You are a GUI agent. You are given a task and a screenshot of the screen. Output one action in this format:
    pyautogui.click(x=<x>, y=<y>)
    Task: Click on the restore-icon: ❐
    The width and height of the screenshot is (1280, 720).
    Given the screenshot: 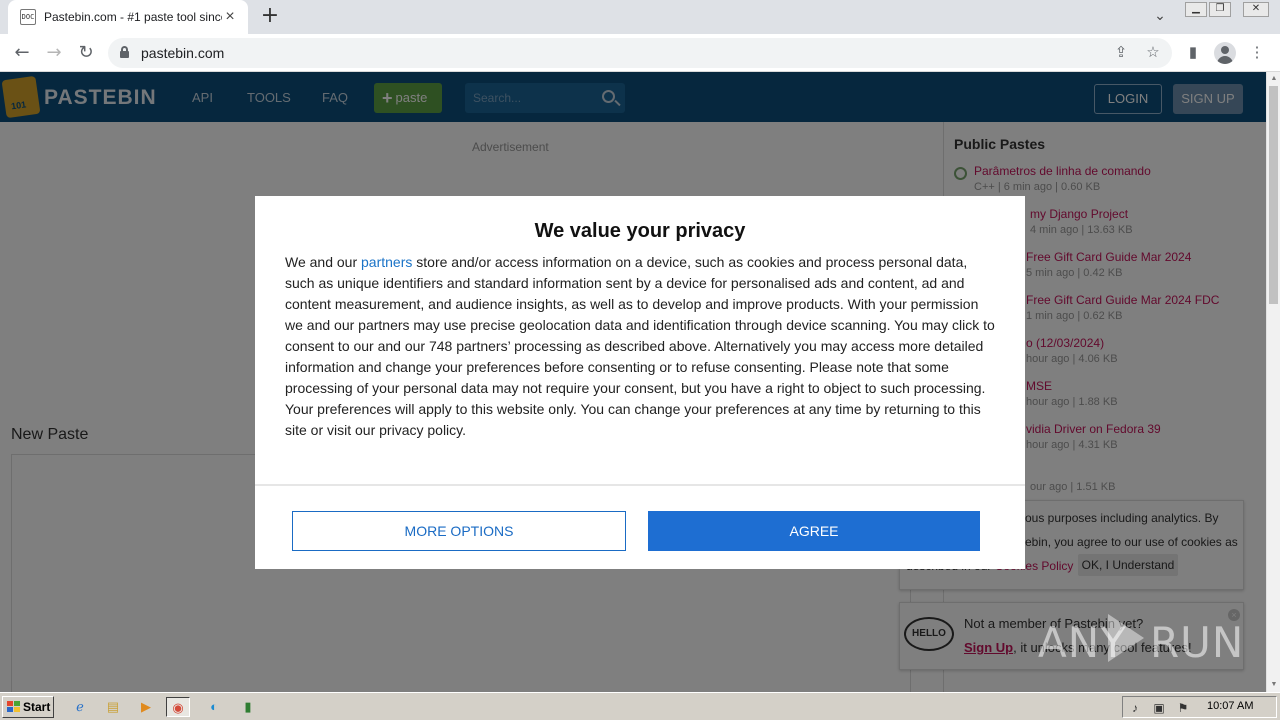 What is the action you would take?
    pyautogui.click(x=1220, y=9)
    